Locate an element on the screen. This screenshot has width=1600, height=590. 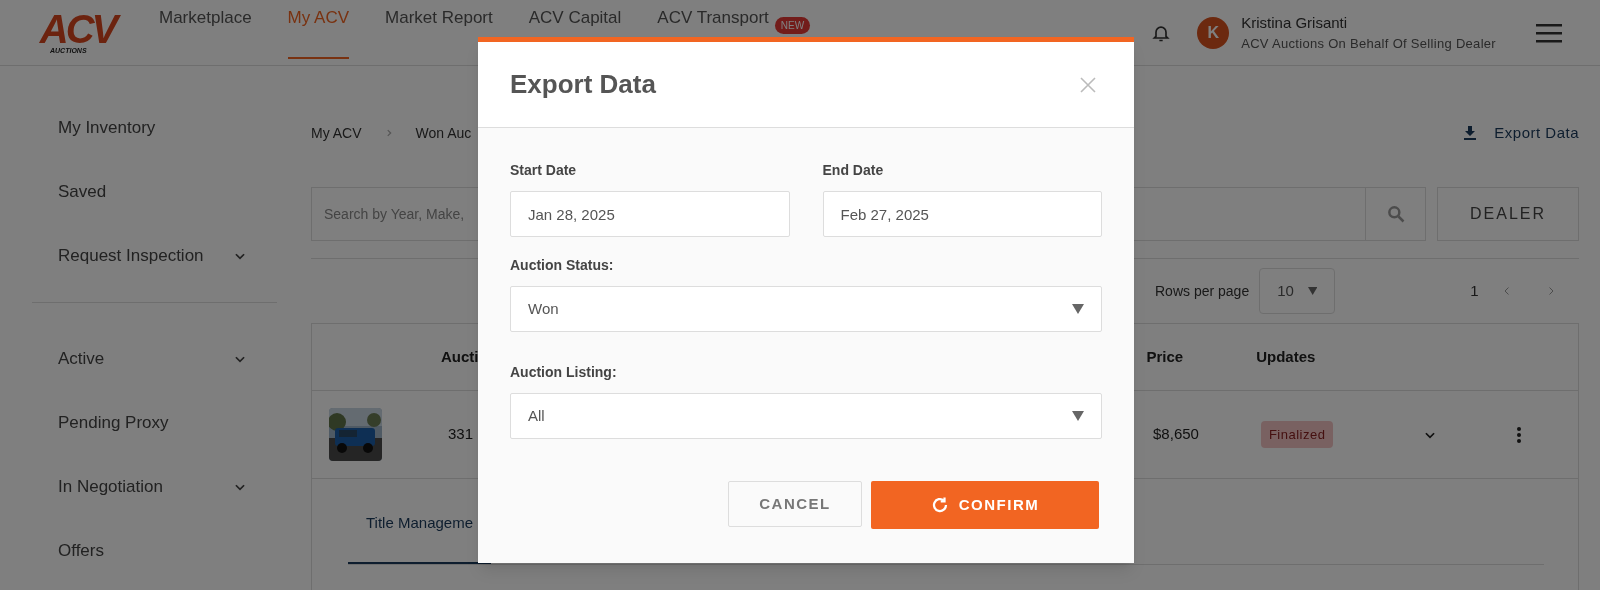
sidebar-item: My Inventory is located at coordinates (154, 128).